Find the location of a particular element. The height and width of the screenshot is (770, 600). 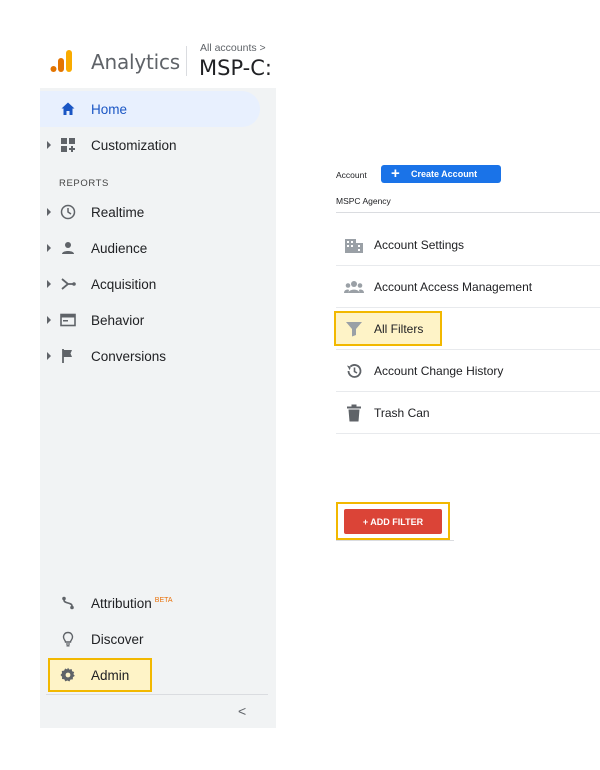

collapse-sidebar-button: < is located at coordinates (244, 711).